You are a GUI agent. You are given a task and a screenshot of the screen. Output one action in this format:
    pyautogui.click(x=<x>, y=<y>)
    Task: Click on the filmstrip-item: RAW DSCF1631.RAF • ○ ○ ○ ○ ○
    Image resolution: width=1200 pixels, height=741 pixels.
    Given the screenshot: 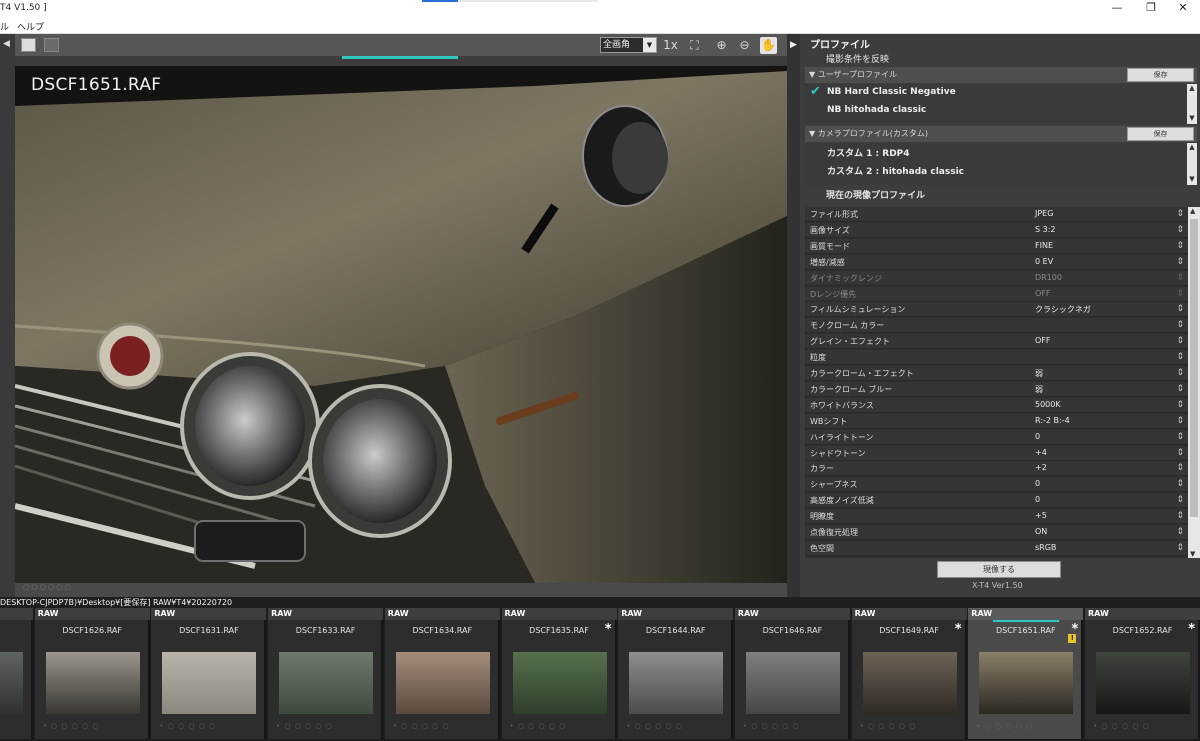 What is the action you would take?
    pyautogui.click(x=209, y=673)
    